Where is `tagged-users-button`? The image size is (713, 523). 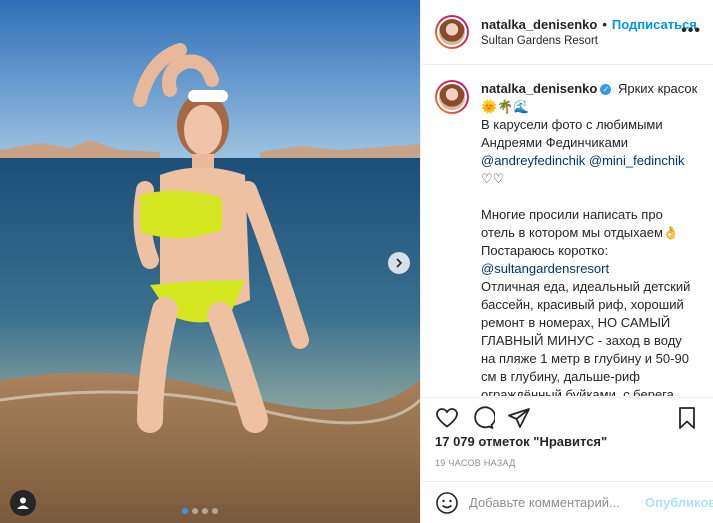
tagged-users-button is located at coordinates (23, 503).